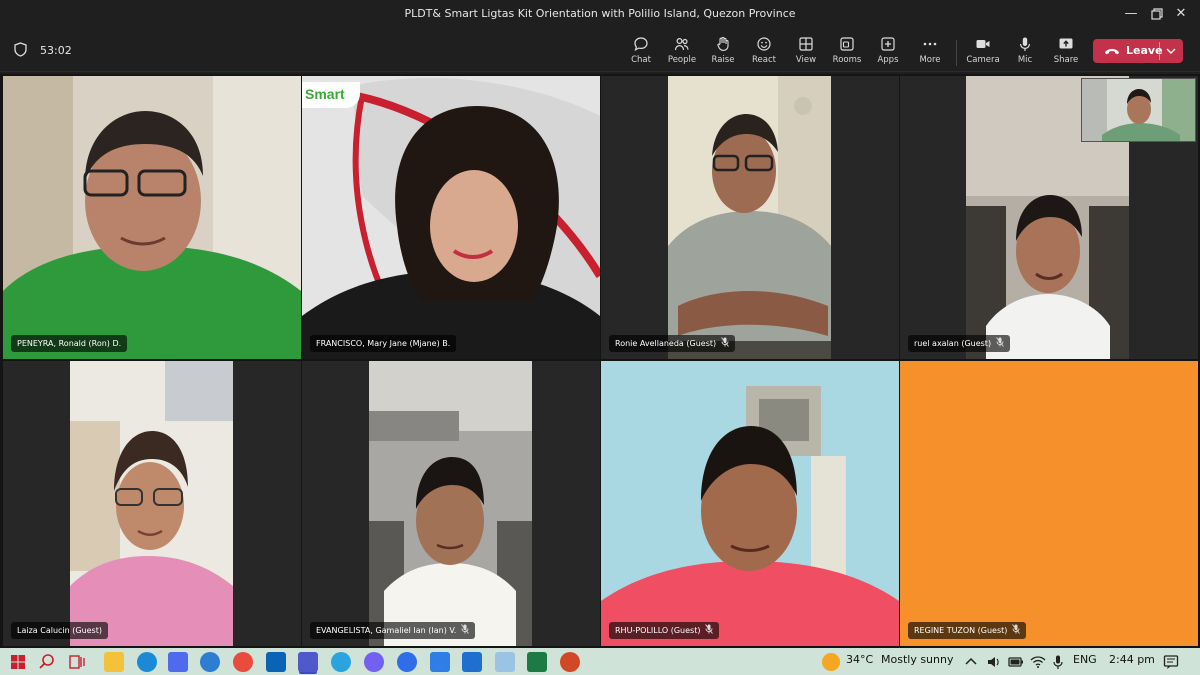 This screenshot has width=1200, height=675. I want to click on share-button: Share, so click(1066, 52).